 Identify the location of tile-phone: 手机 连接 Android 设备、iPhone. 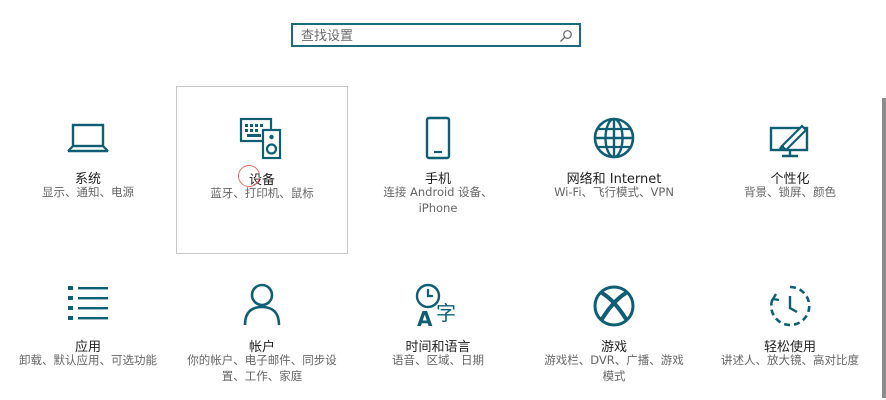
(438, 170).